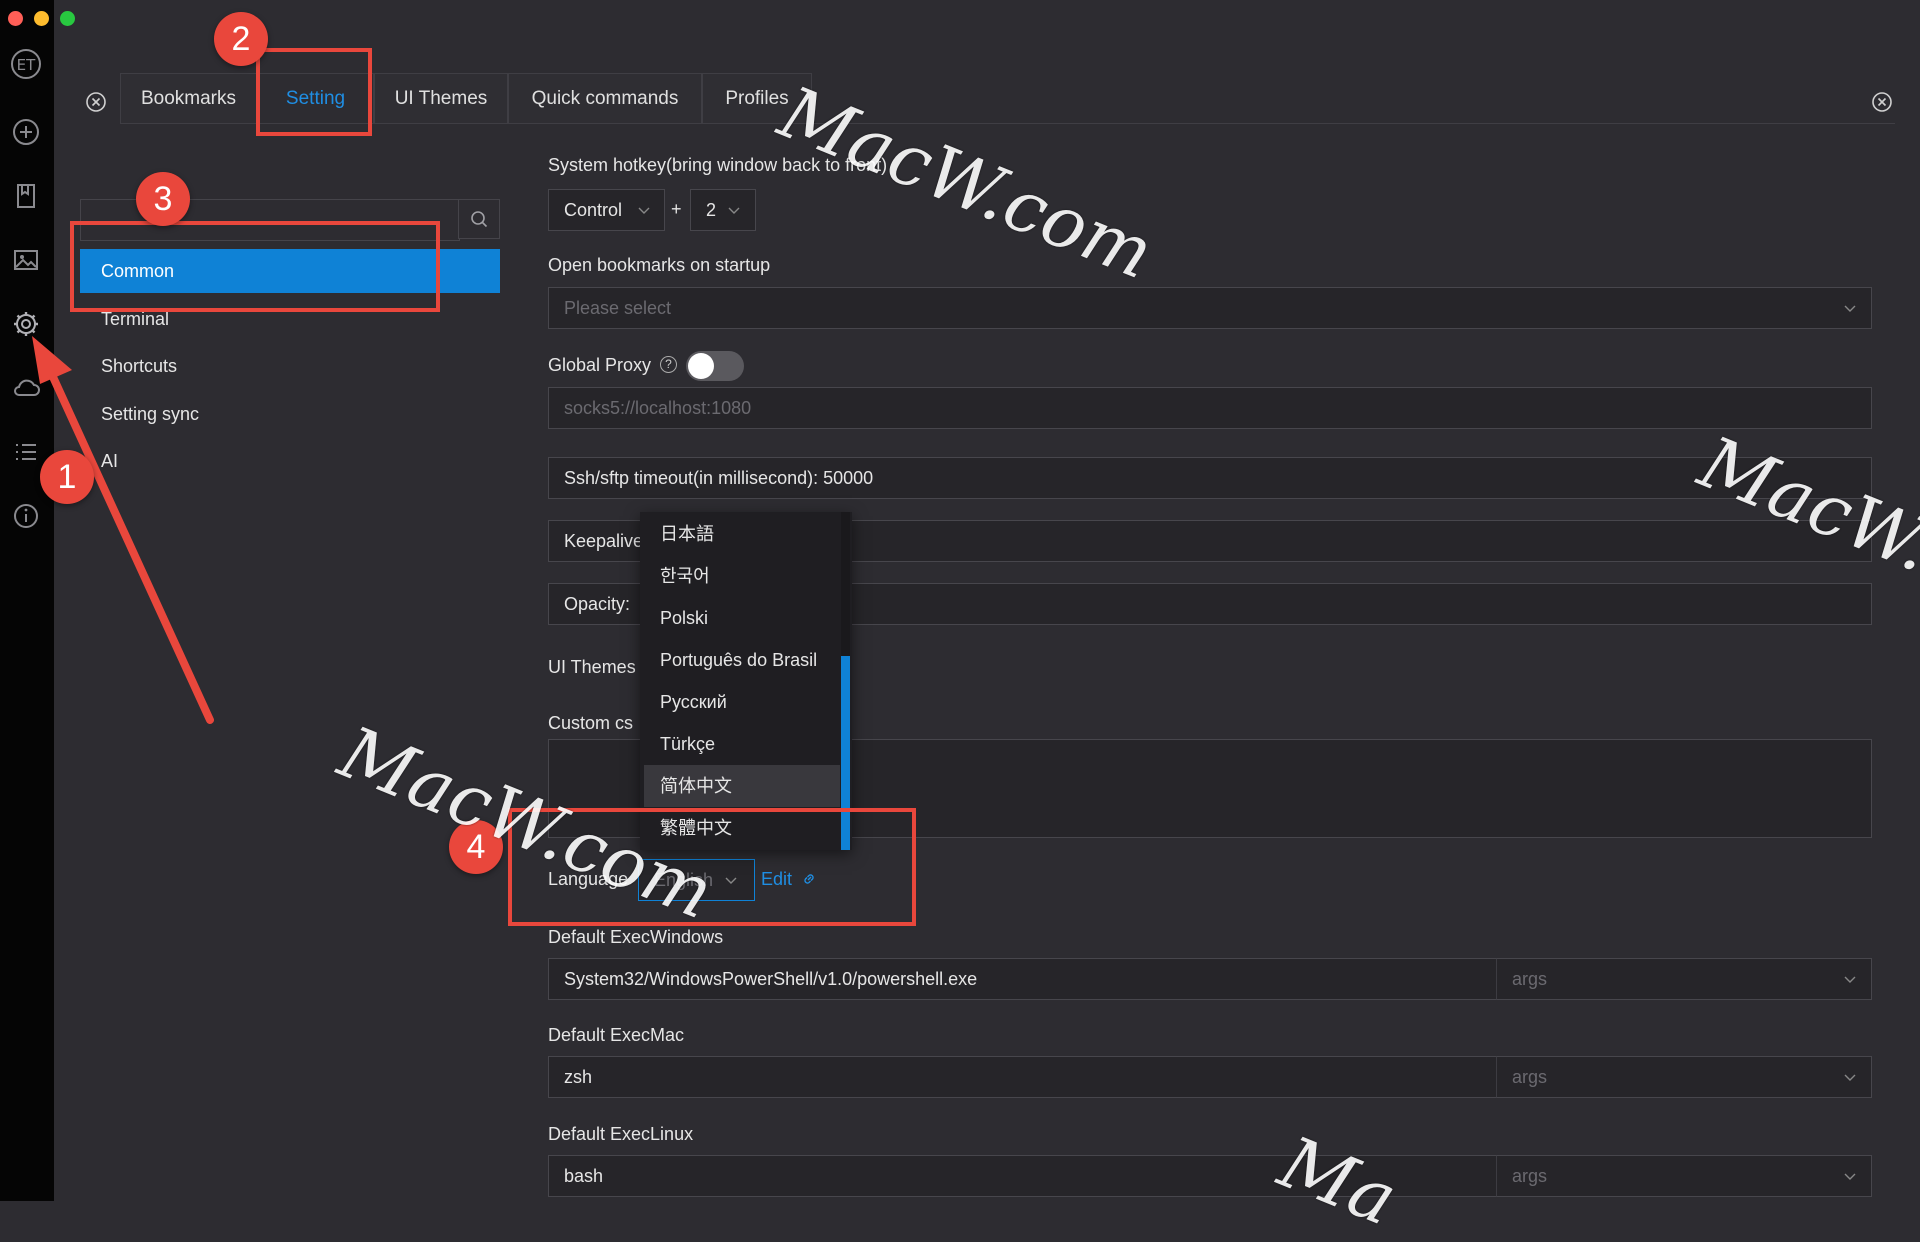 This screenshot has height=1242, width=1920. Describe the element at coordinates (241, 39) in the screenshot. I see `annotation-badge-2: 2` at that location.